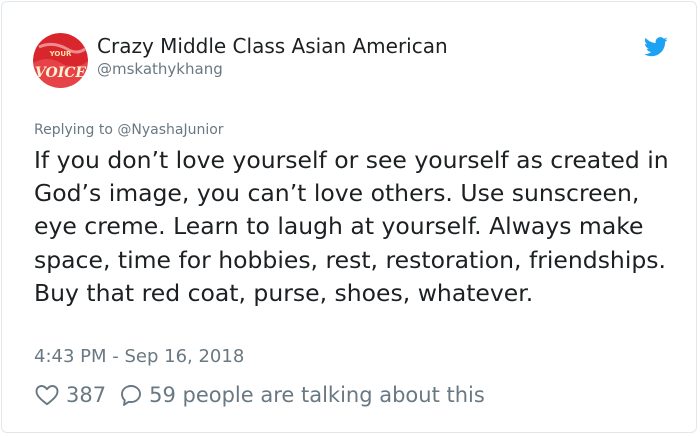 This screenshot has width=700, height=436. Describe the element at coordinates (139, 356) in the screenshot. I see `tweet-timestamp: 4:43 PM - Sep 16, 2018` at that location.